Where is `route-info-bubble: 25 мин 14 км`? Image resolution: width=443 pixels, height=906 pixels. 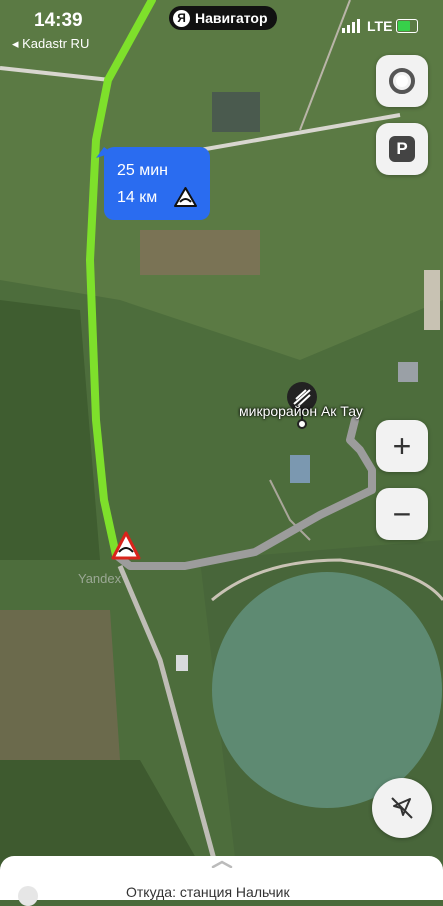 route-info-bubble: 25 мин 14 км is located at coordinates (157, 183).